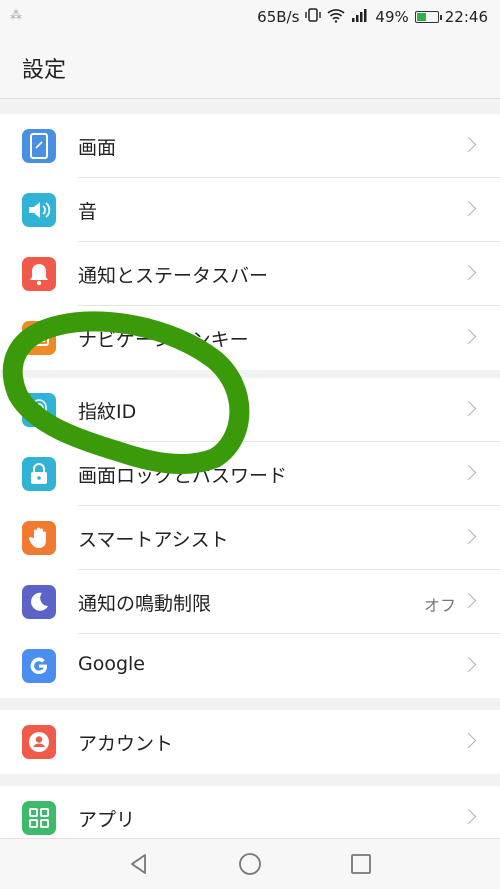 Image resolution: width=500 pixels, height=889 pixels. What do you see at coordinates (39, 210) in the screenshot?
I see `speaker-icon` at bounding box center [39, 210].